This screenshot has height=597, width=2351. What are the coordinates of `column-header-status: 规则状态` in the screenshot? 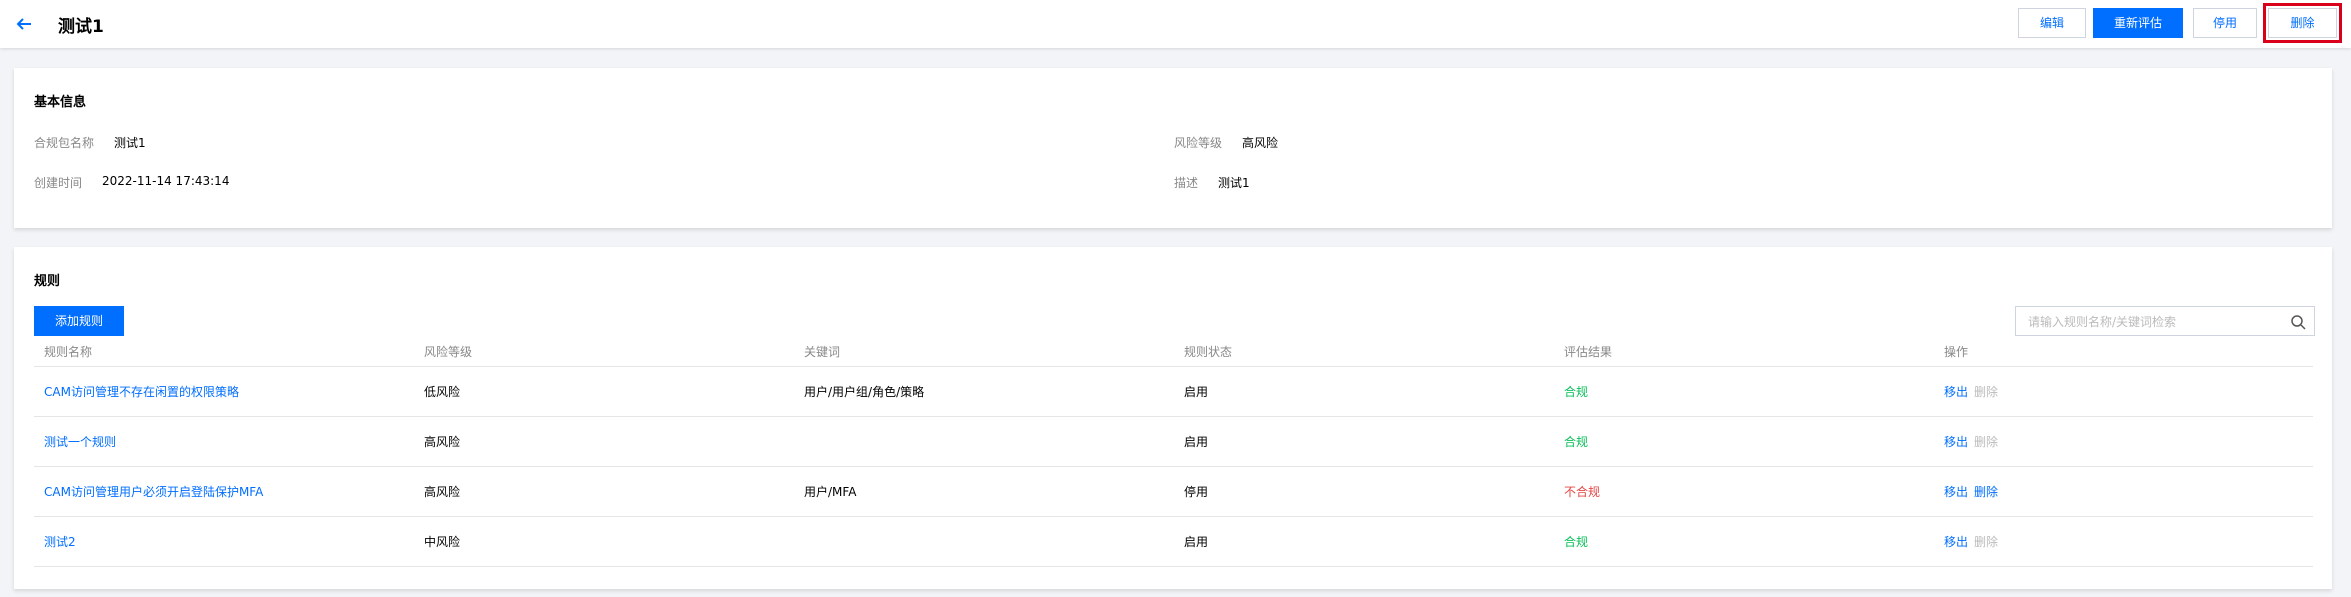 It's located at (1364, 351).